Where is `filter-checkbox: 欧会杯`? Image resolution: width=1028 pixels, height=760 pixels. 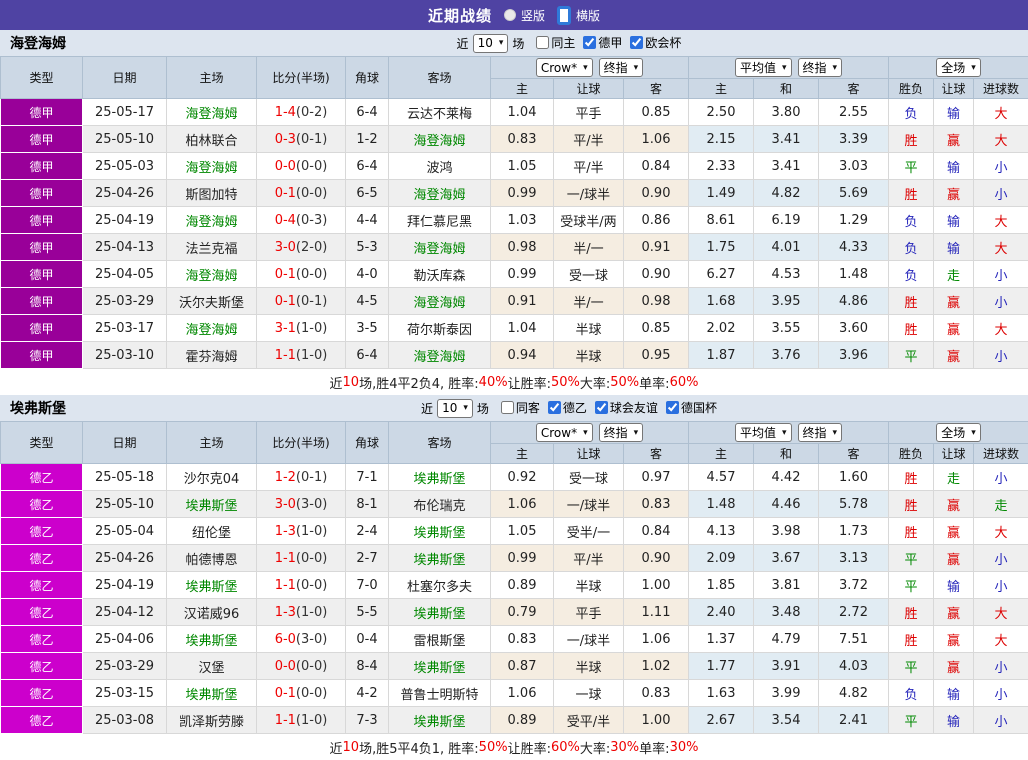
filter-checkbox: 欧会杯 is located at coordinates (653, 42).